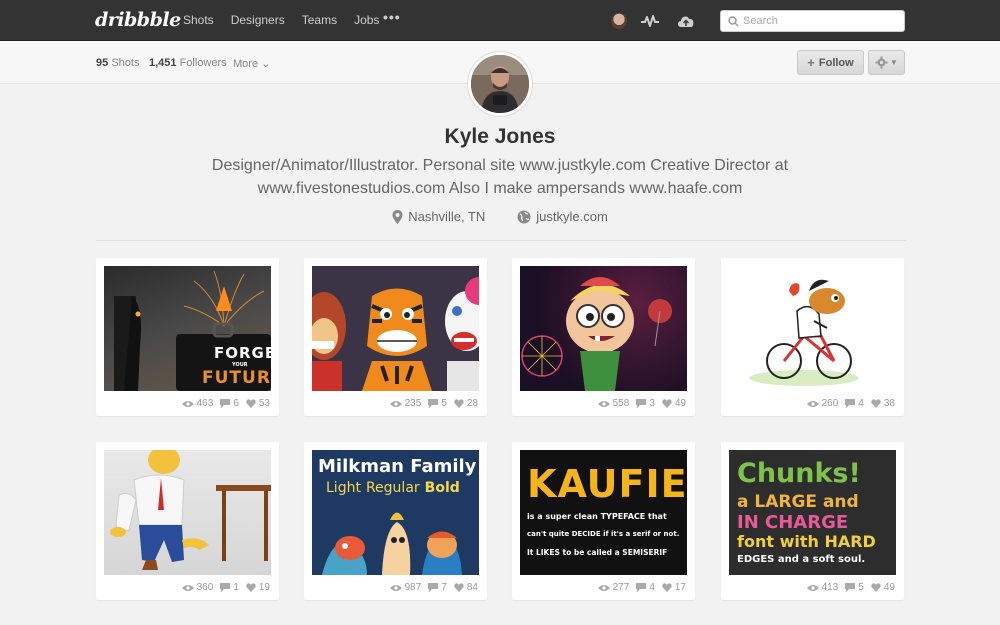 The image size is (1000, 625). I want to click on more-dropdown: More ⌄, so click(251, 63).